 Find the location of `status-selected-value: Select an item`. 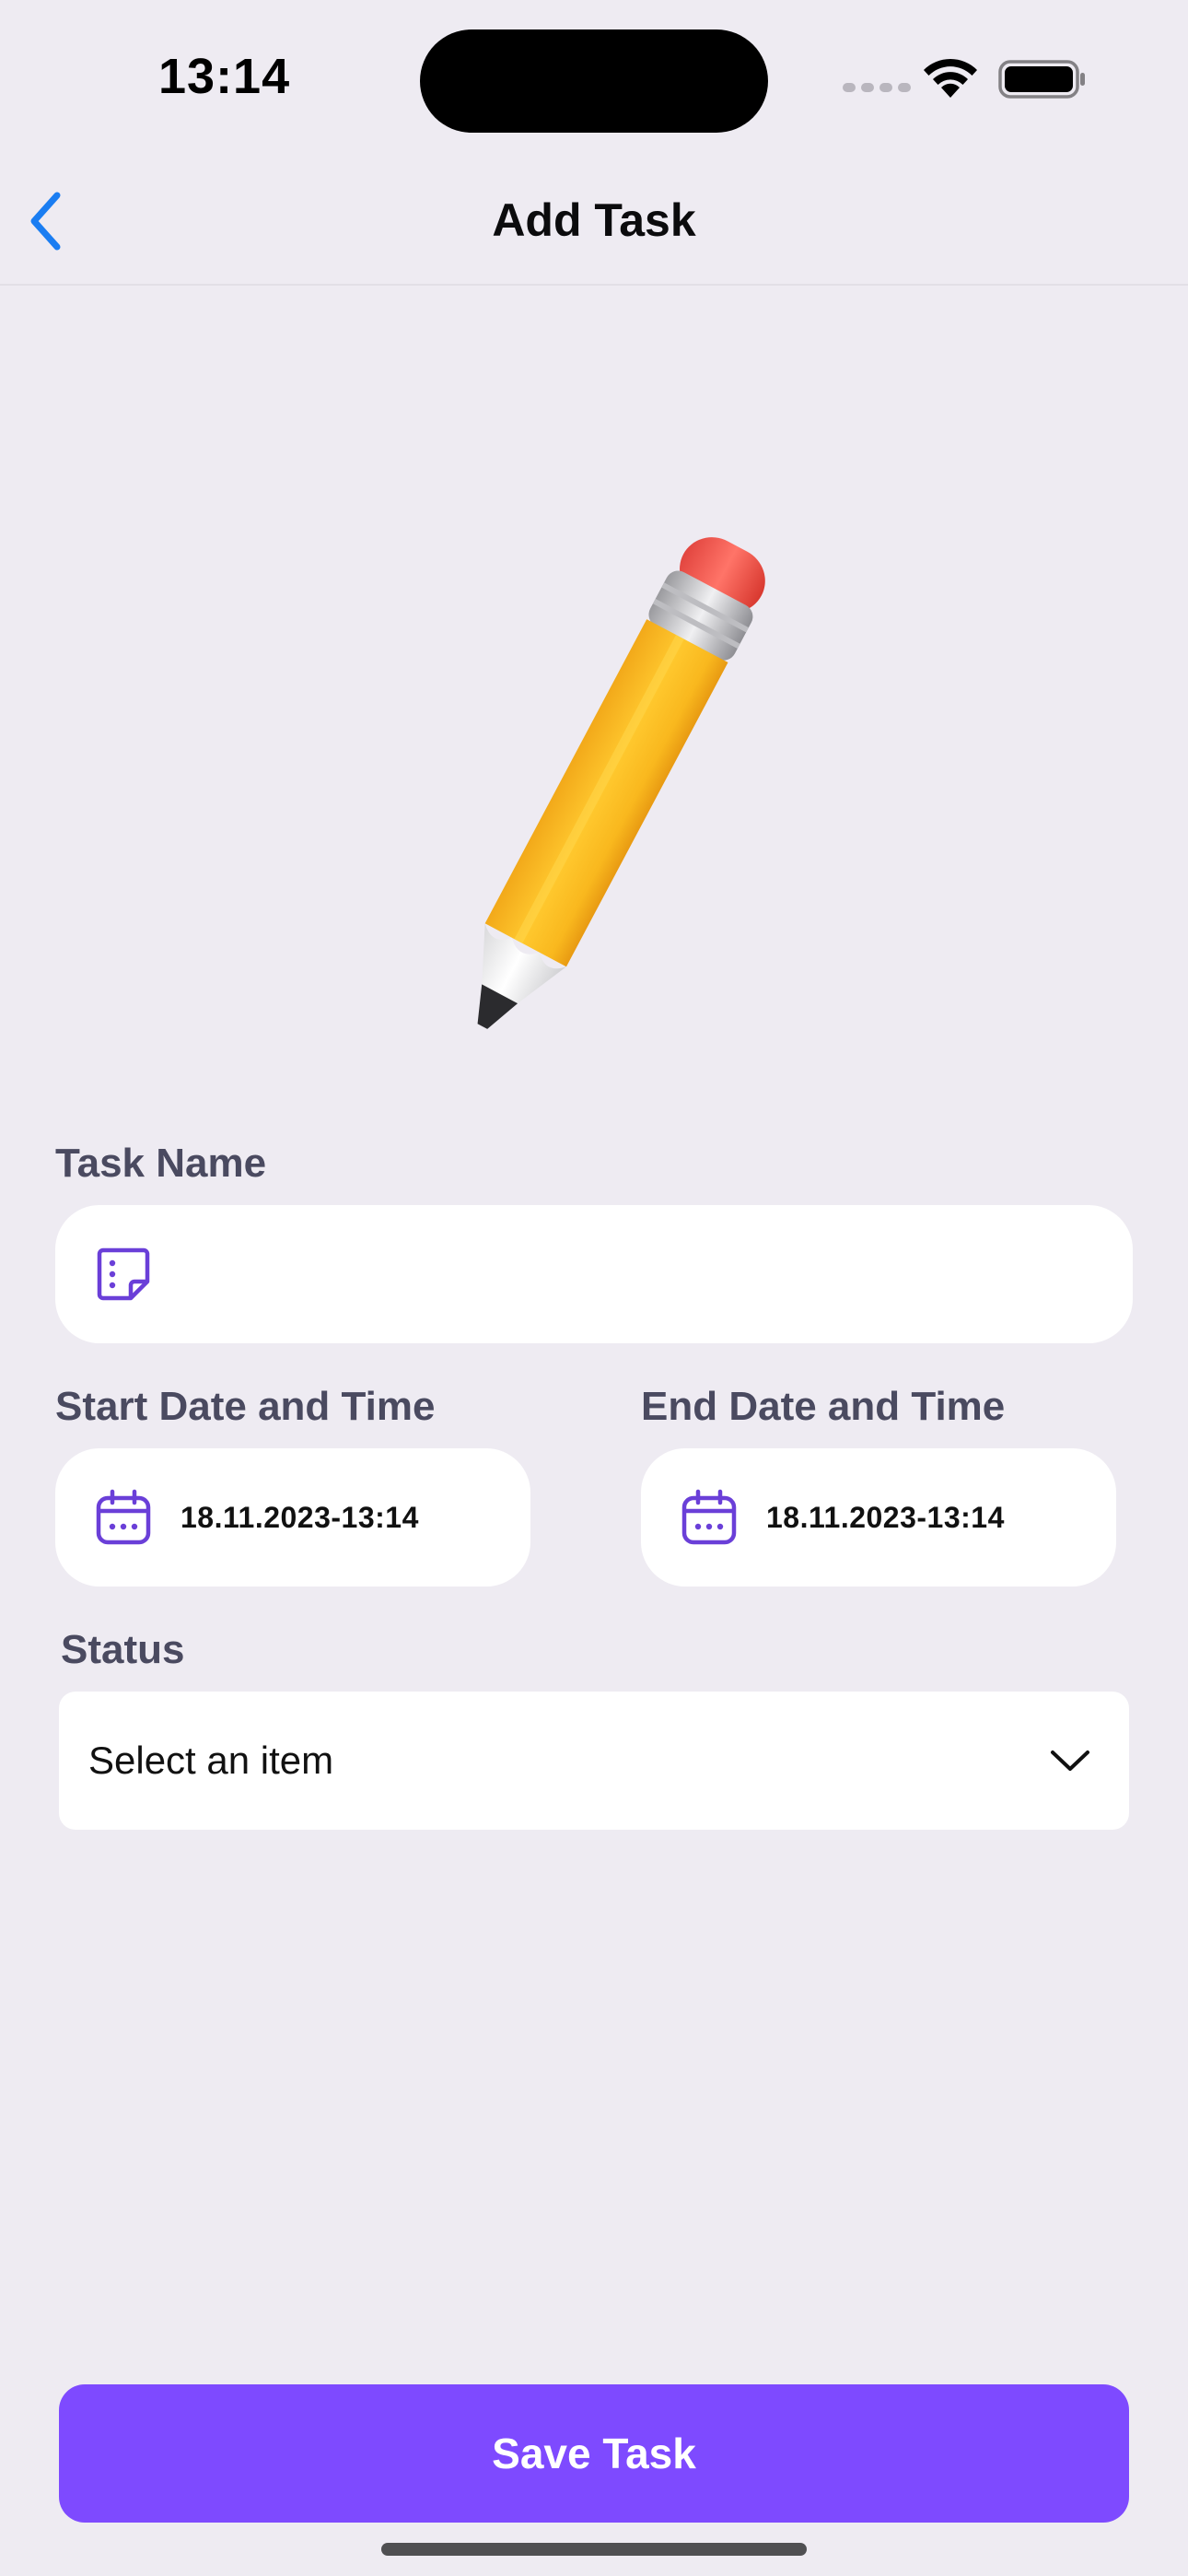

status-selected-value: Select an item is located at coordinates (211, 1760).